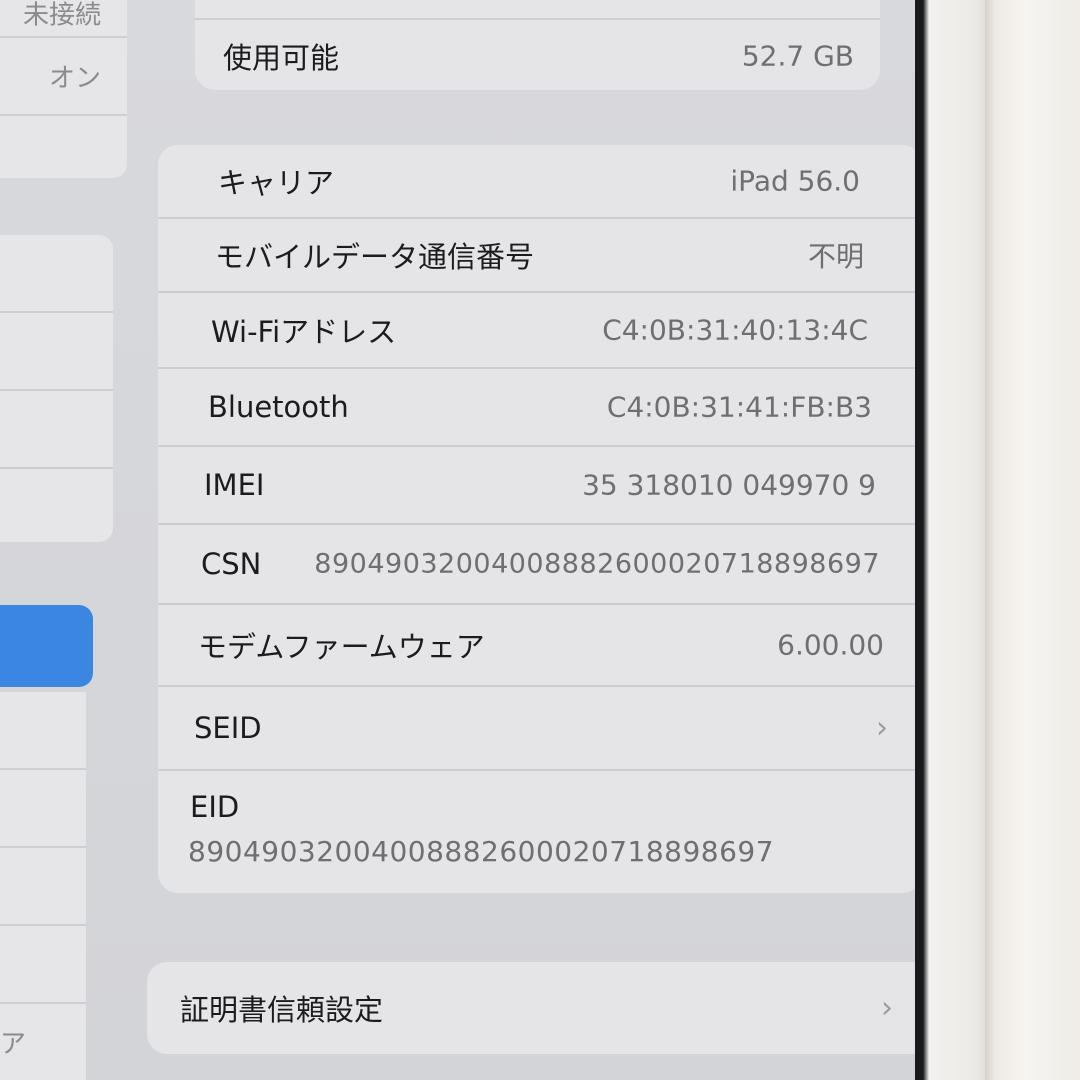 The image size is (1080, 1080). What do you see at coordinates (729, 485) in the screenshot?
I see `imei-value: 35 318010 049970 9` at bounding box center [729, 485].